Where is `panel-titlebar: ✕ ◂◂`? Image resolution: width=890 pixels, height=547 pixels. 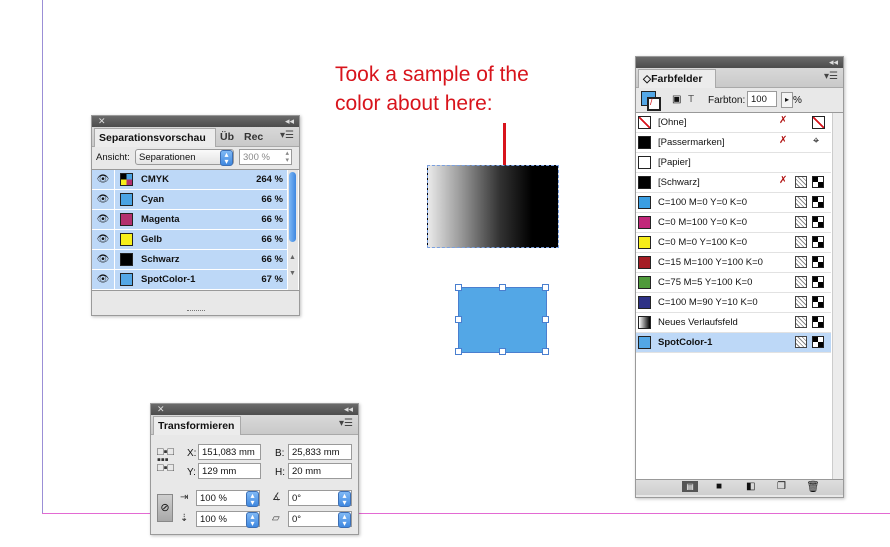
panel-titlebar: ✕ ◂◂ is located at coordinates (254, 409).